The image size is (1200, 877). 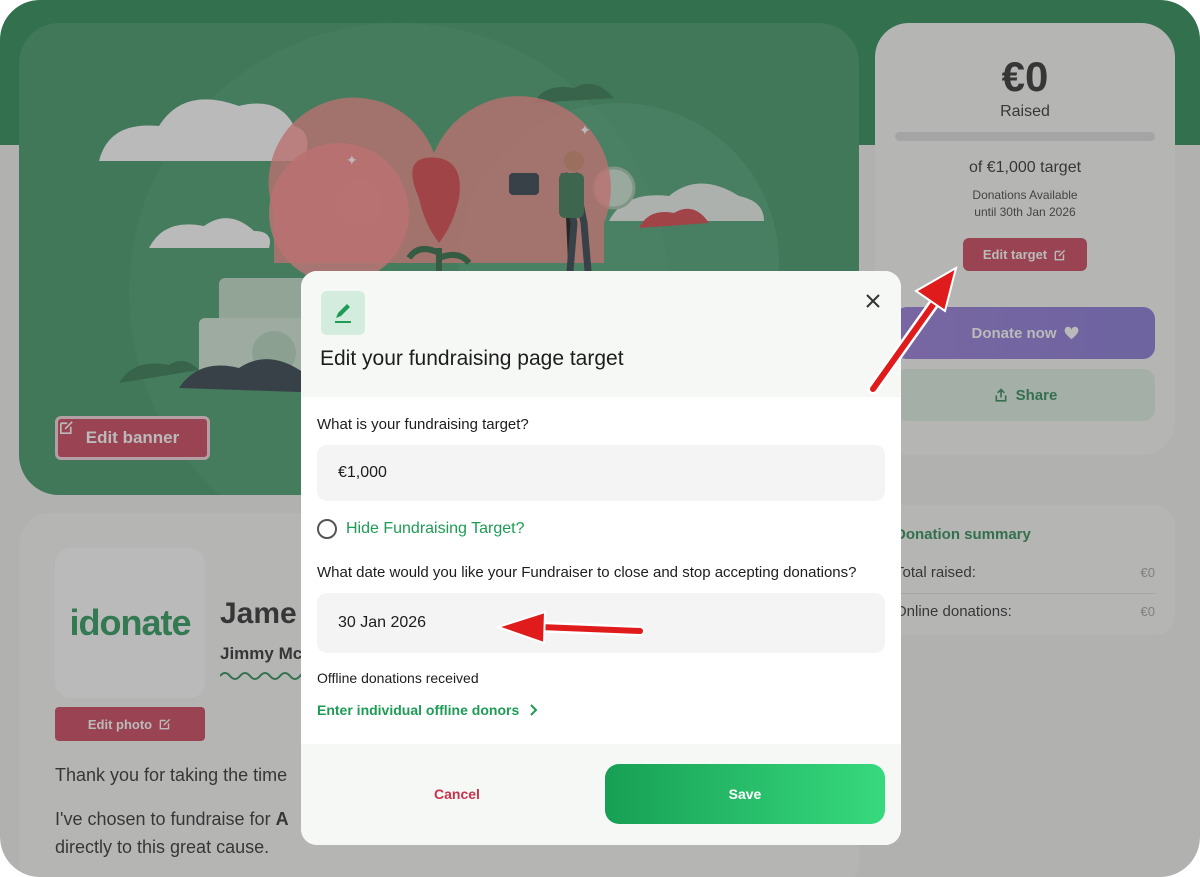 What do you see at coordinates (745, 794) in the screenshot?
I see `save-button: Save` at bounding box center [745, 794].